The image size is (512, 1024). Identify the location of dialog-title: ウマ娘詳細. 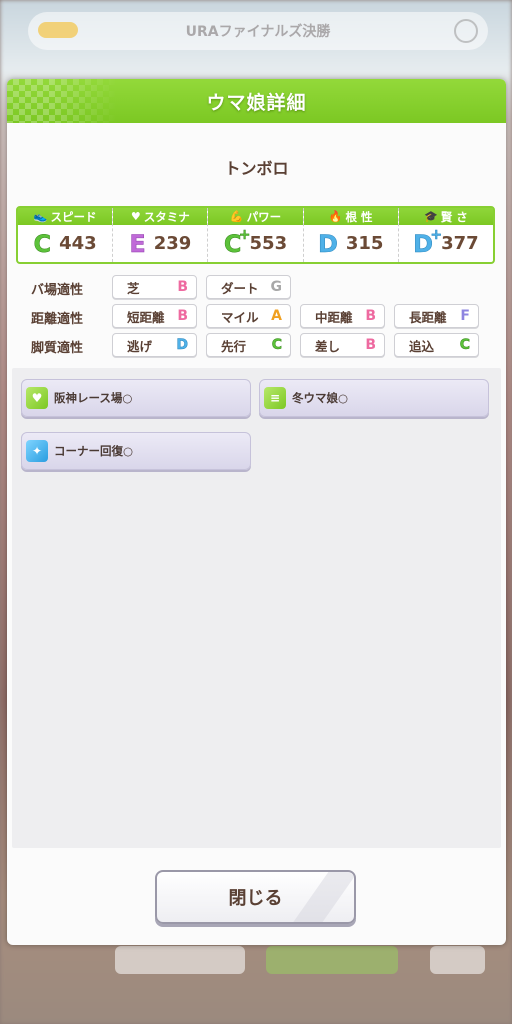
(256, 102).